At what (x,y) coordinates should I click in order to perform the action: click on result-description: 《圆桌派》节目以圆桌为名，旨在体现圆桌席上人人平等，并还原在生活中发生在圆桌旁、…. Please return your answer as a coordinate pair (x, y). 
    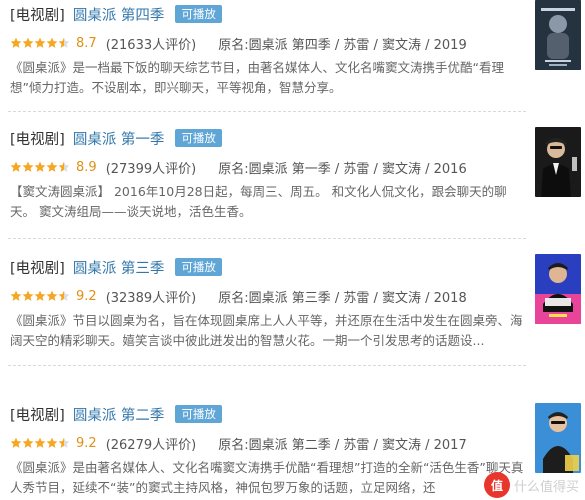
    Looking at the image, I should click on (266, 330).